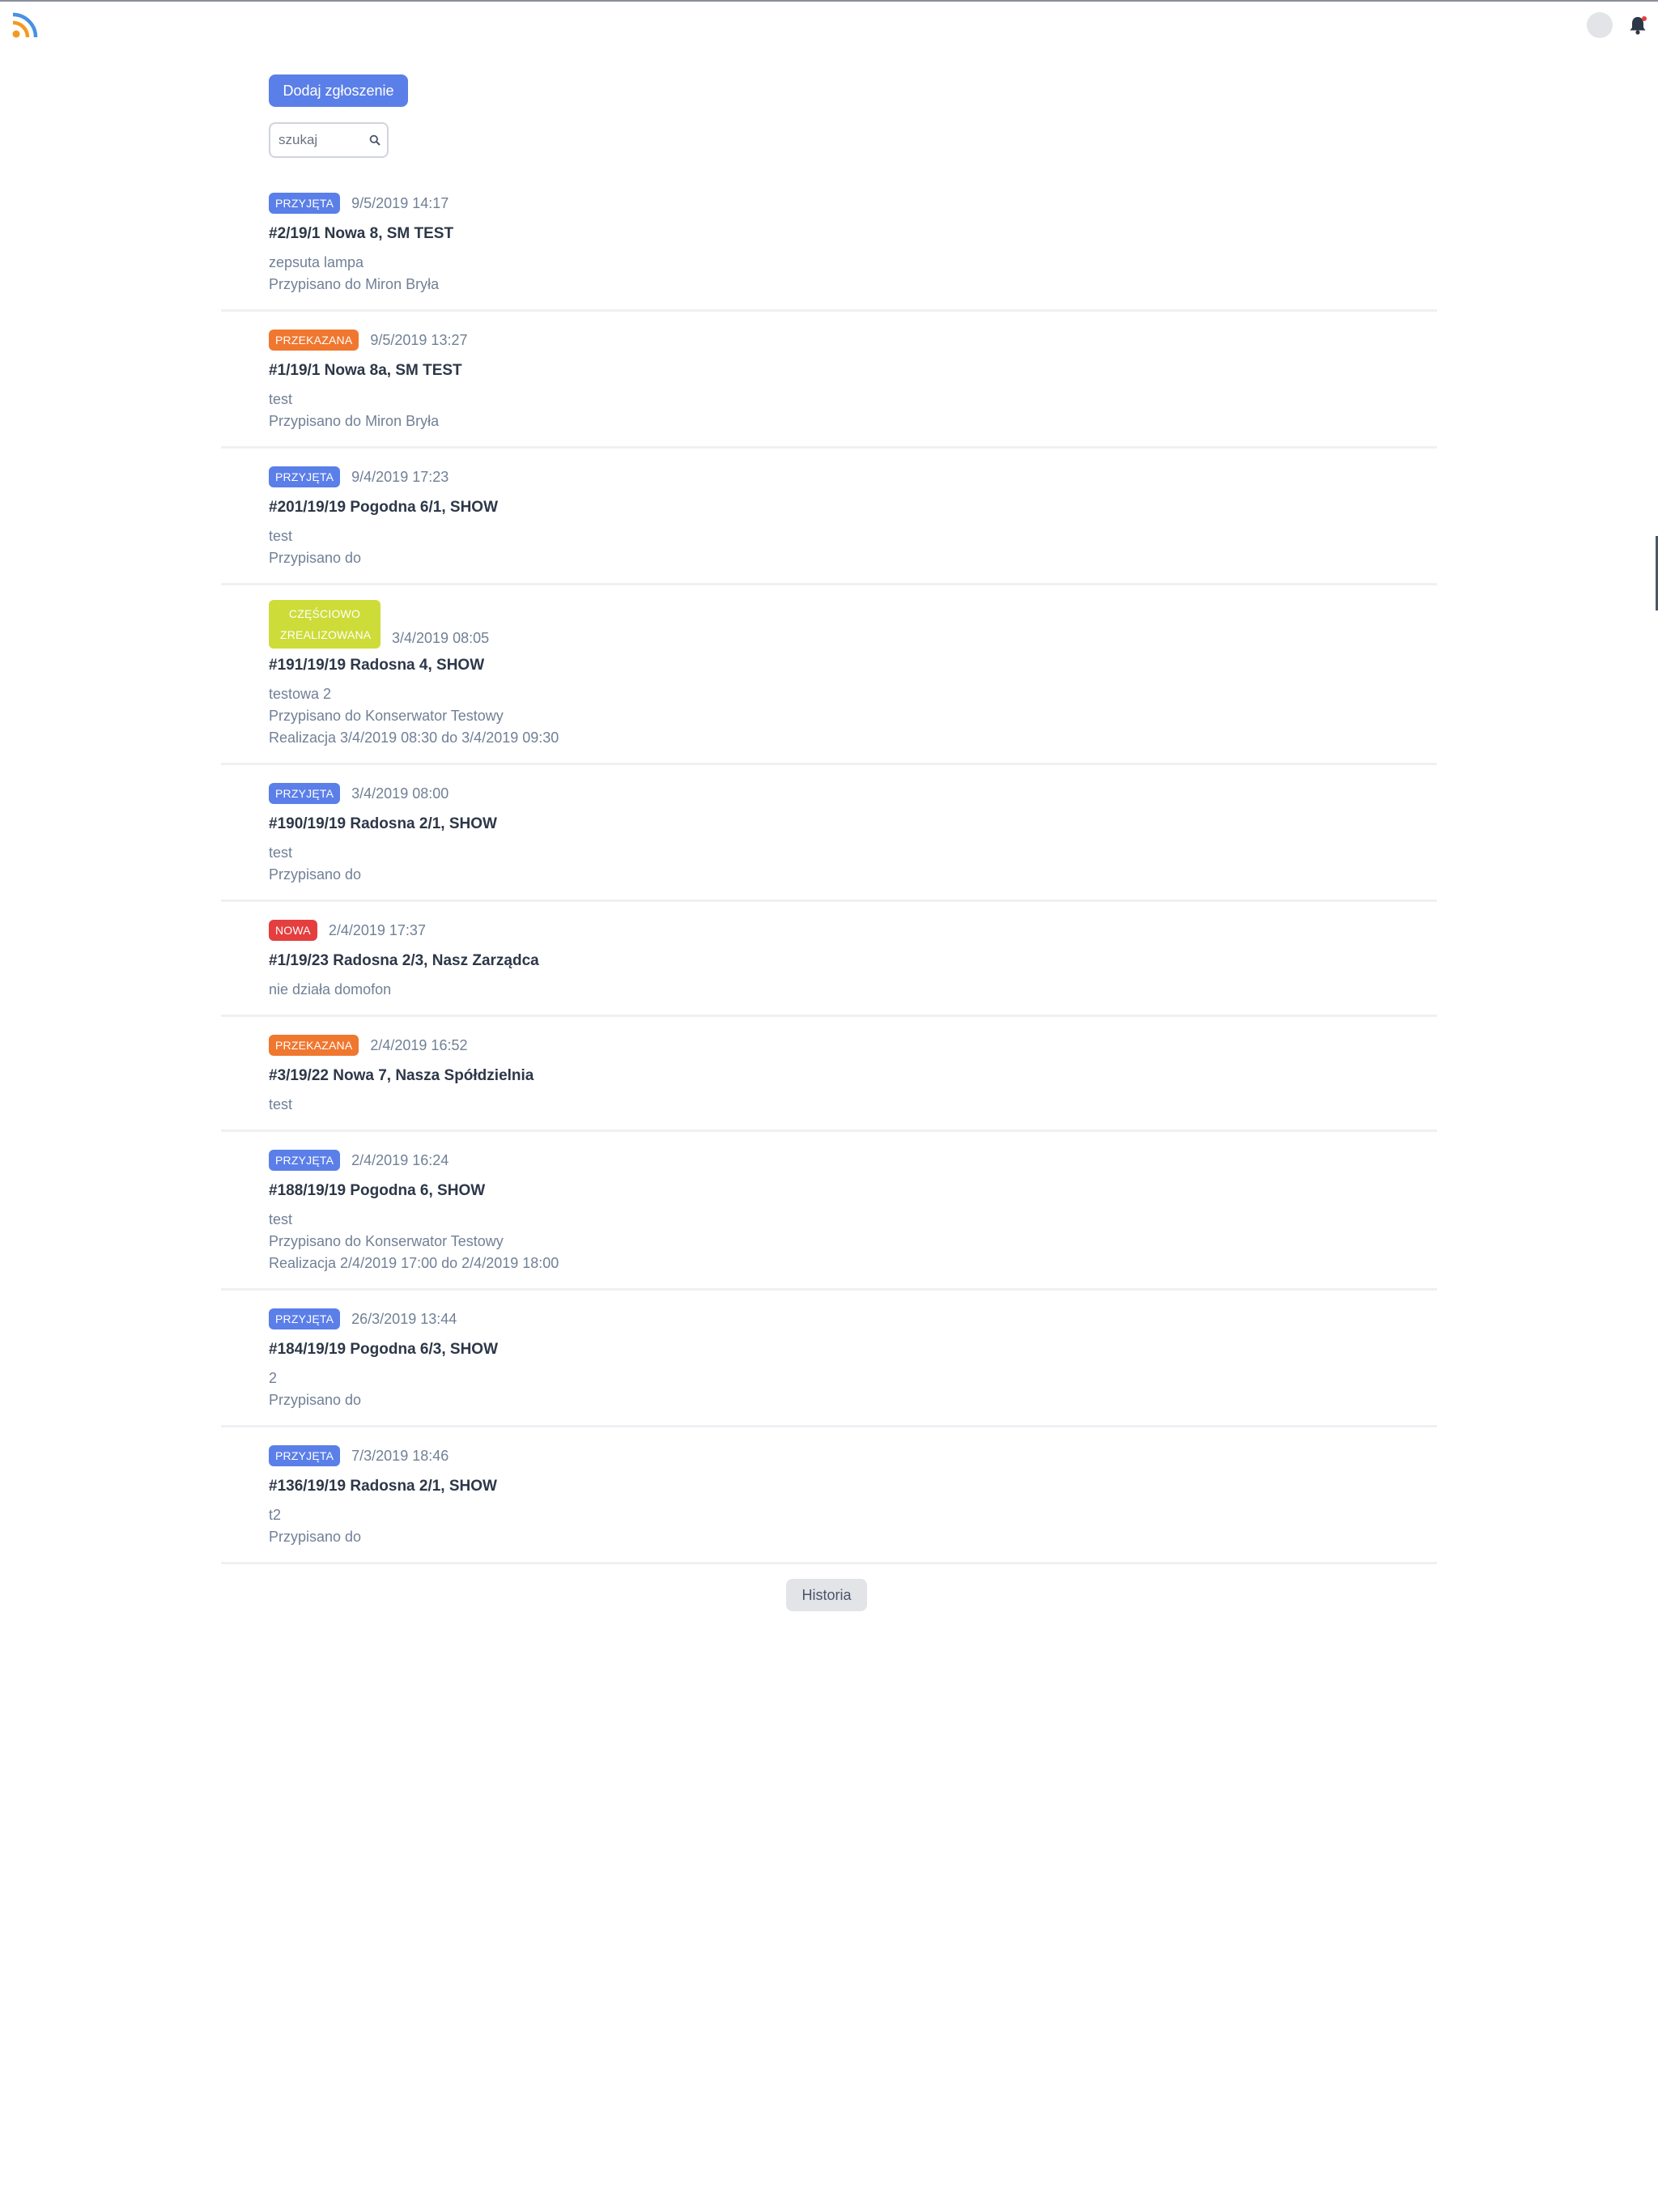  What do you see at coordinates (853, 665) in the screenshot?
I see `ticket-title: #191/19/19 Radosna 4, SHOW` at bounding box center [853, 665].